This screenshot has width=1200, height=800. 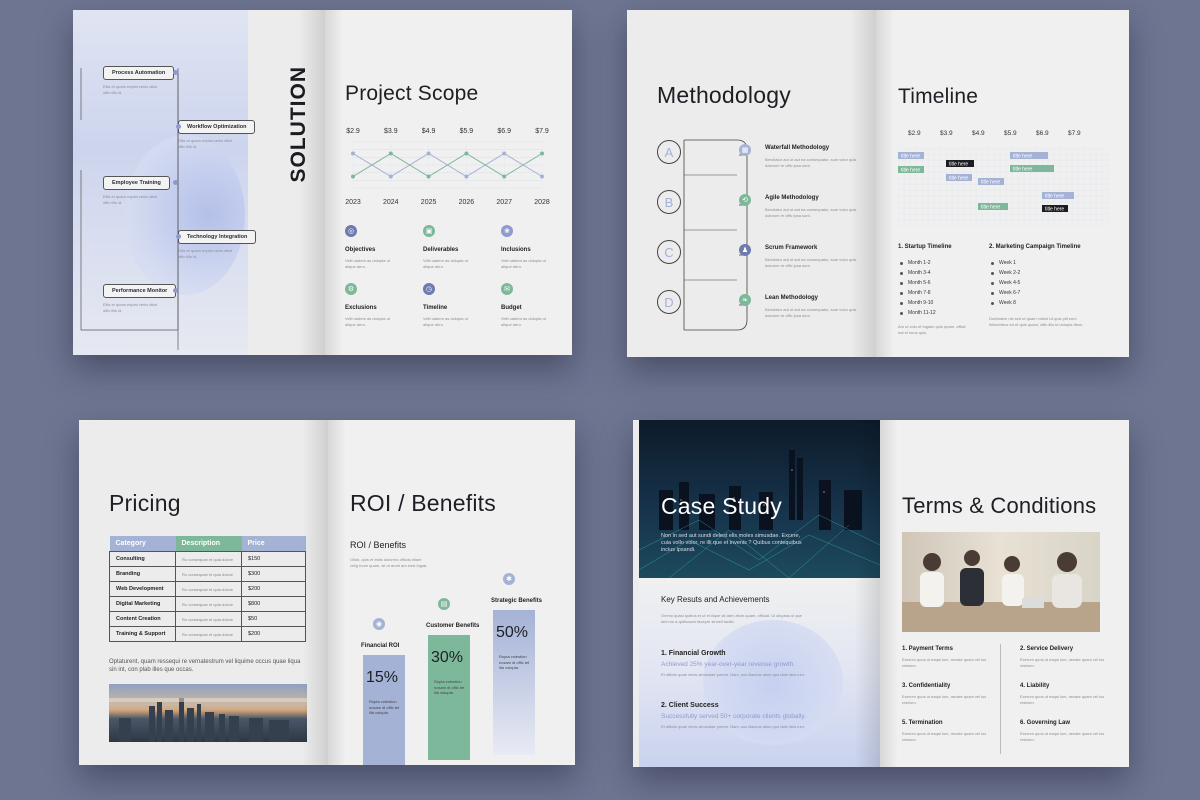 What do you see at coordinates (273, 559) in the screenshot?
I see `pricing-price: $150` at bounding box center [273, 559].